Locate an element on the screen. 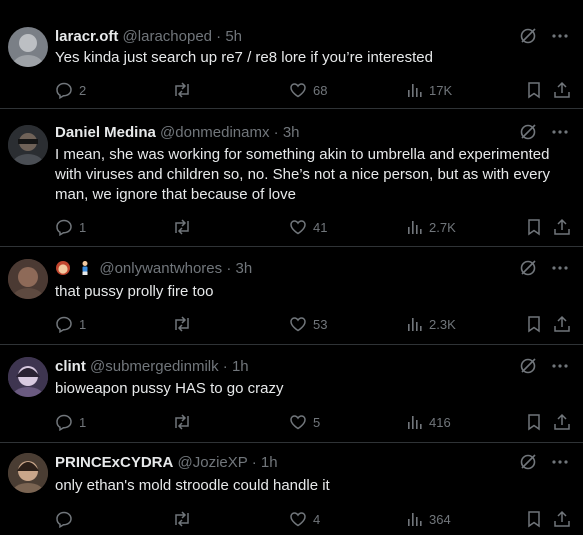 Image resolution: width=583 pixels, height=535 pixels. display-name: Daniel Medina is located at coordinates (105, 132).